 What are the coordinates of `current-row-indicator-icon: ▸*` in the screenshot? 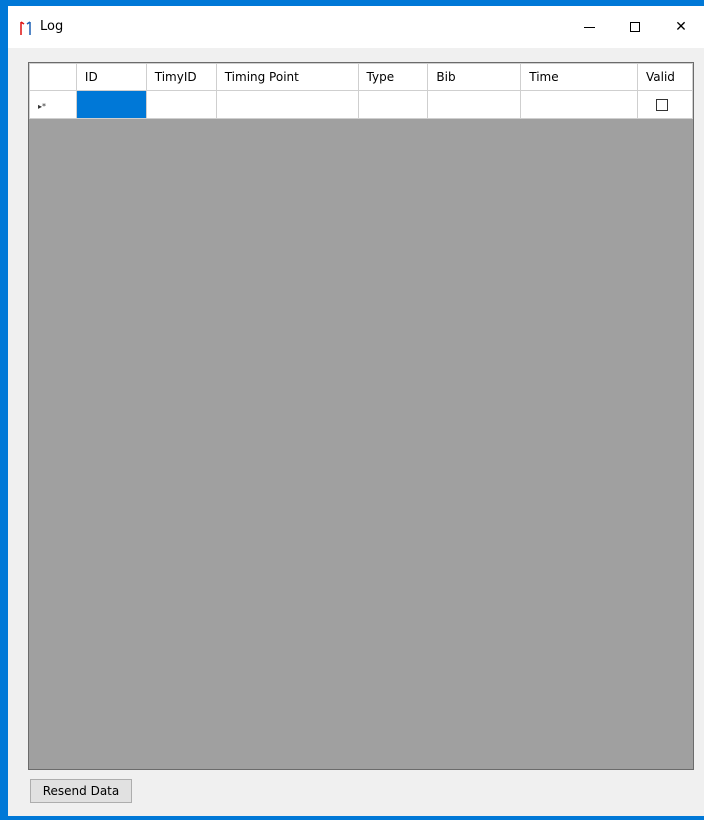 It's located at (42, 106).